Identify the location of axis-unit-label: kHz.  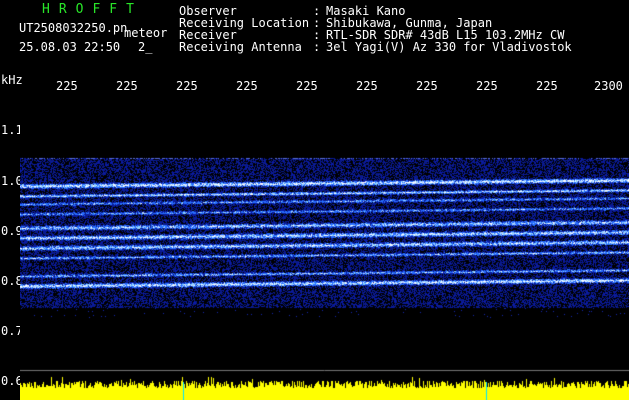
(12, 80).